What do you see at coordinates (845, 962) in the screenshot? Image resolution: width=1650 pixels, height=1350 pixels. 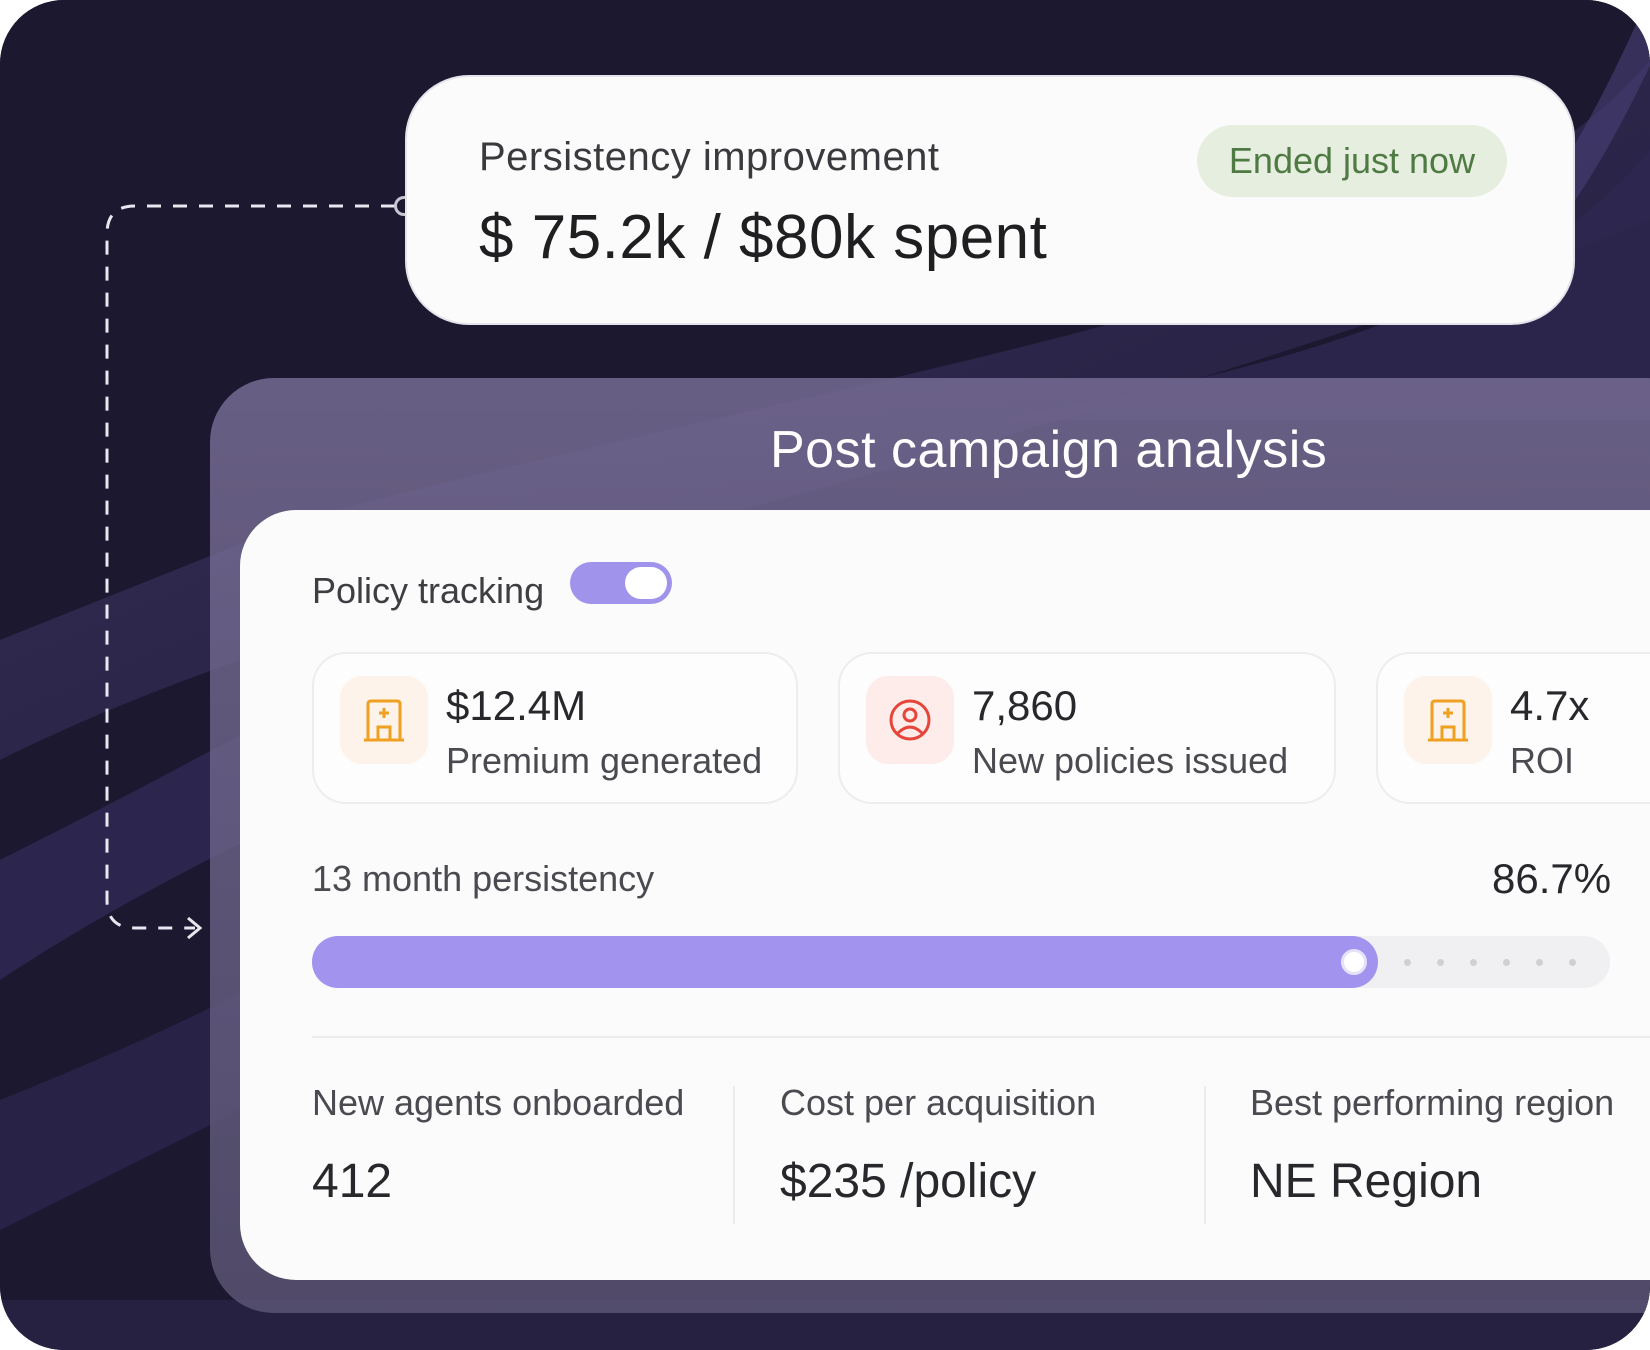 I see `progress-fill` at bounding box center [845, 962].